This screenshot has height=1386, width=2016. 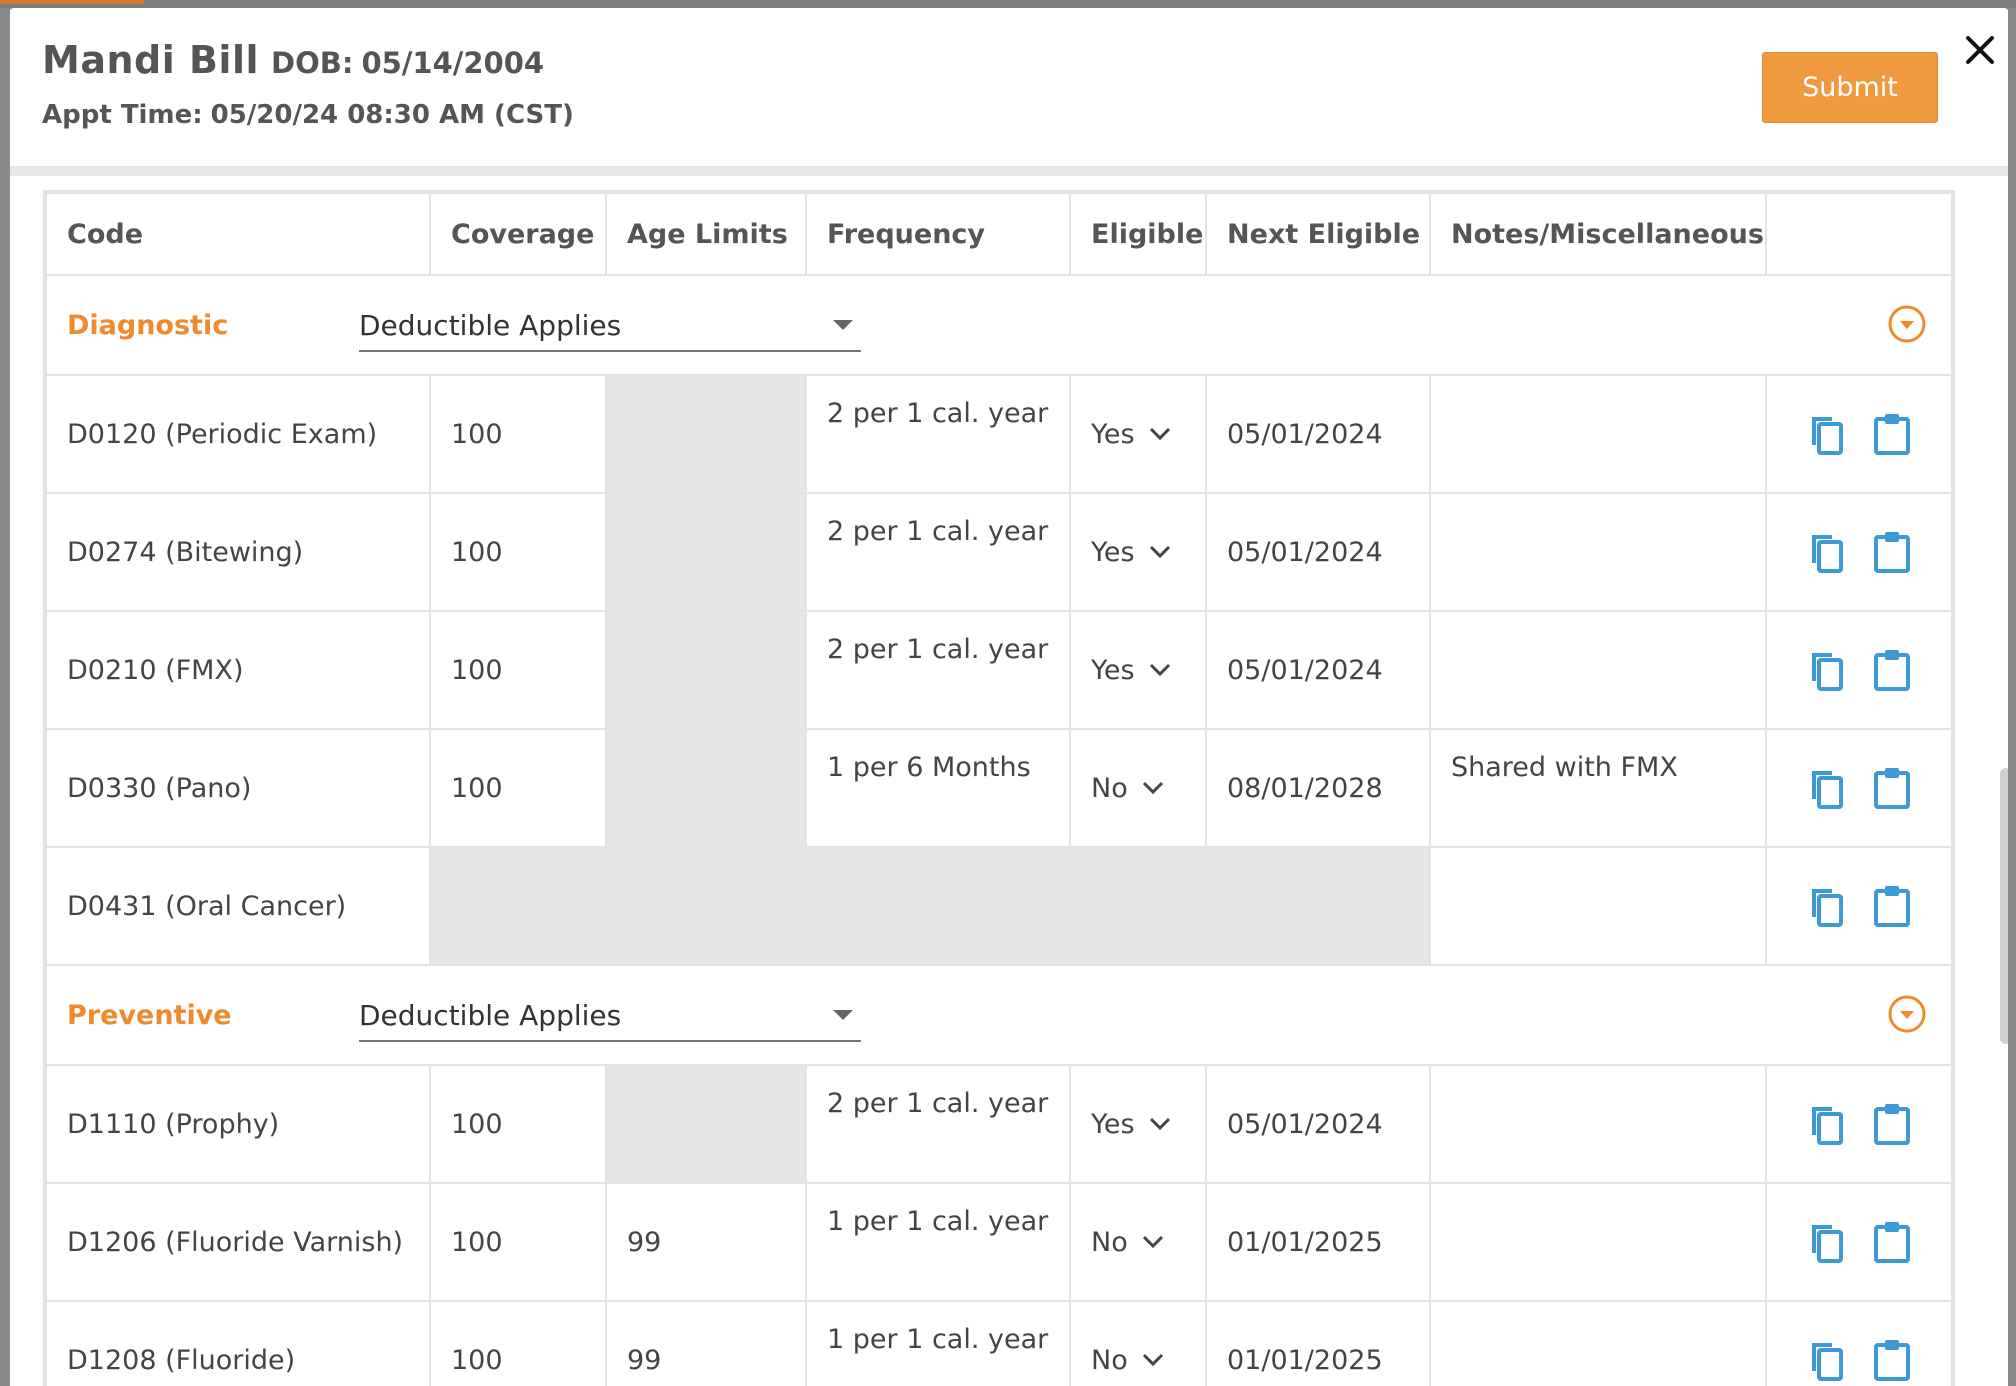 I want to click on column-header: Age Limits, so click(x=707, y=234).